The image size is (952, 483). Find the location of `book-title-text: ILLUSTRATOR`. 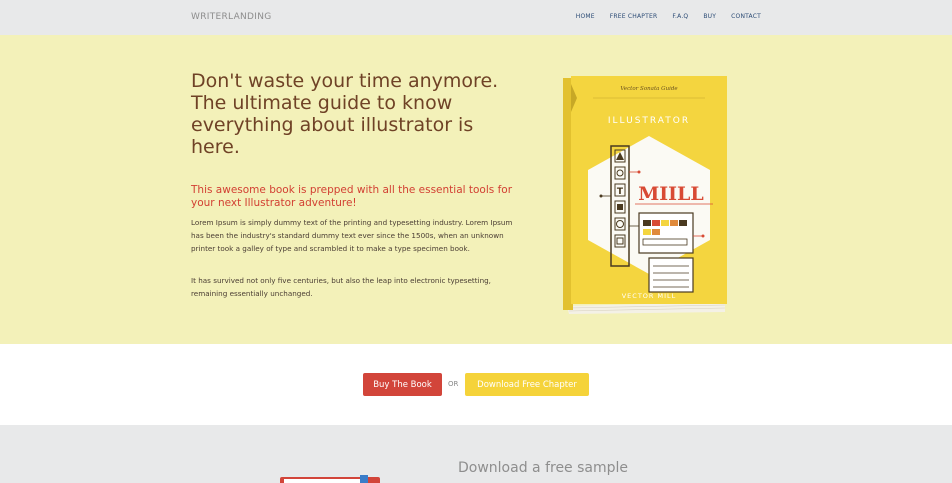

book-title-text: ILLUSTRATOR is located at coordinates (649, 121).